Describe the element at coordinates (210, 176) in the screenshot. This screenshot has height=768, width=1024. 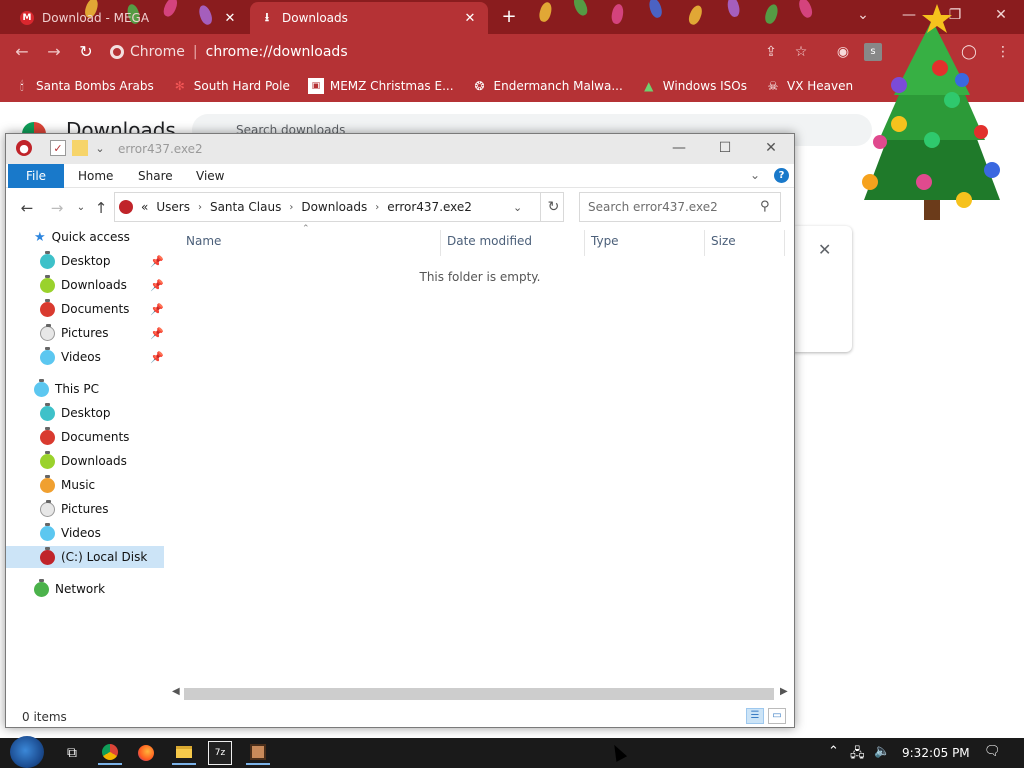
I see `tab-view: View` at that location.